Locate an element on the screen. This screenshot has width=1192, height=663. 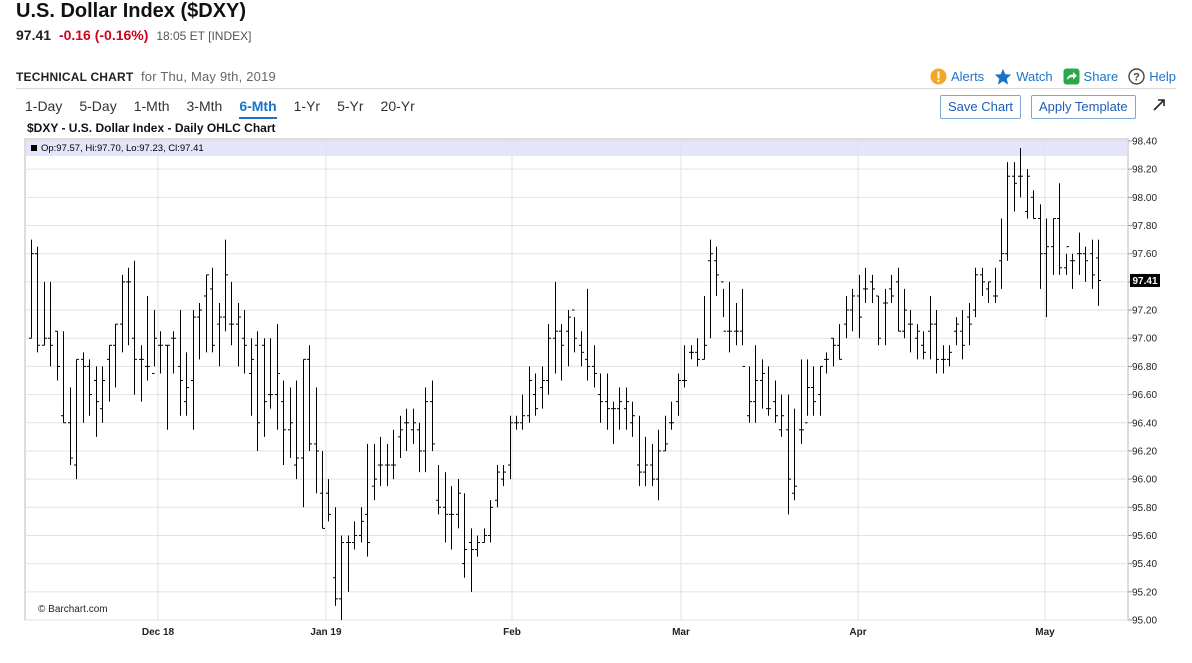
last-price-label: 97.41 is located at coordinates (1144, 281).